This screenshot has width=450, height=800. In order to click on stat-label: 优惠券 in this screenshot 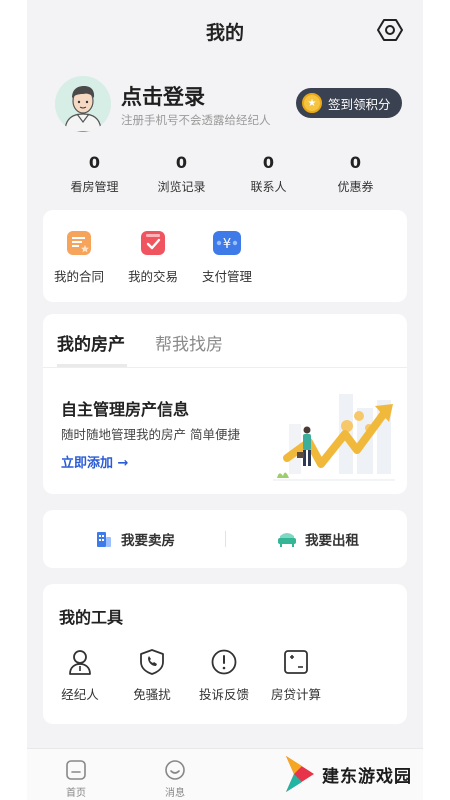, I will do `click(355, 187)`.